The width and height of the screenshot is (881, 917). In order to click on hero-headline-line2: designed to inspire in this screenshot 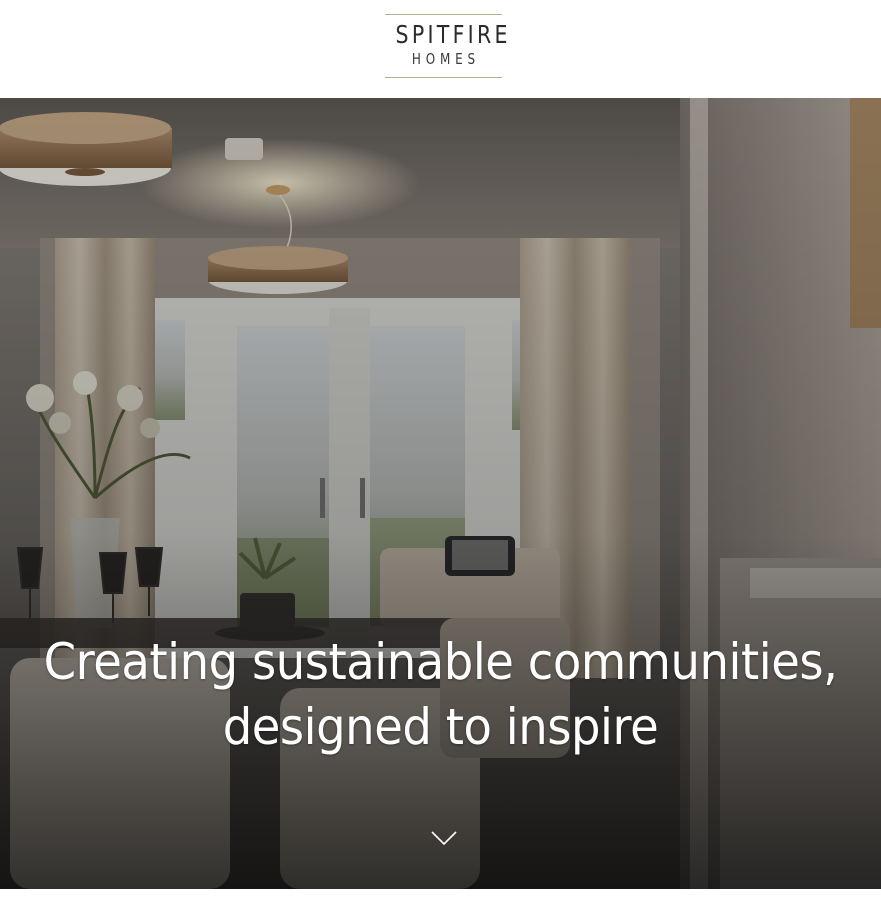, I will do `click(440, 727)`.